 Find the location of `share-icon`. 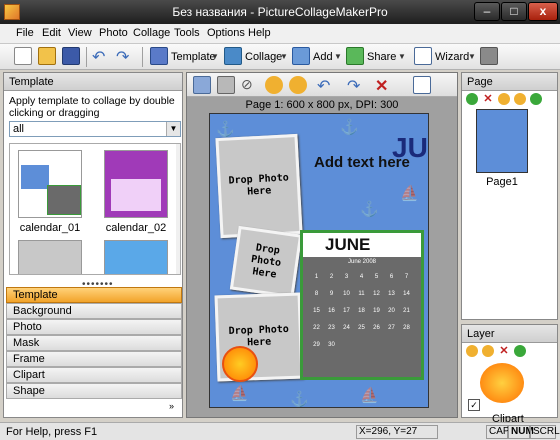

share-icon is located at coordinates (355, 56).